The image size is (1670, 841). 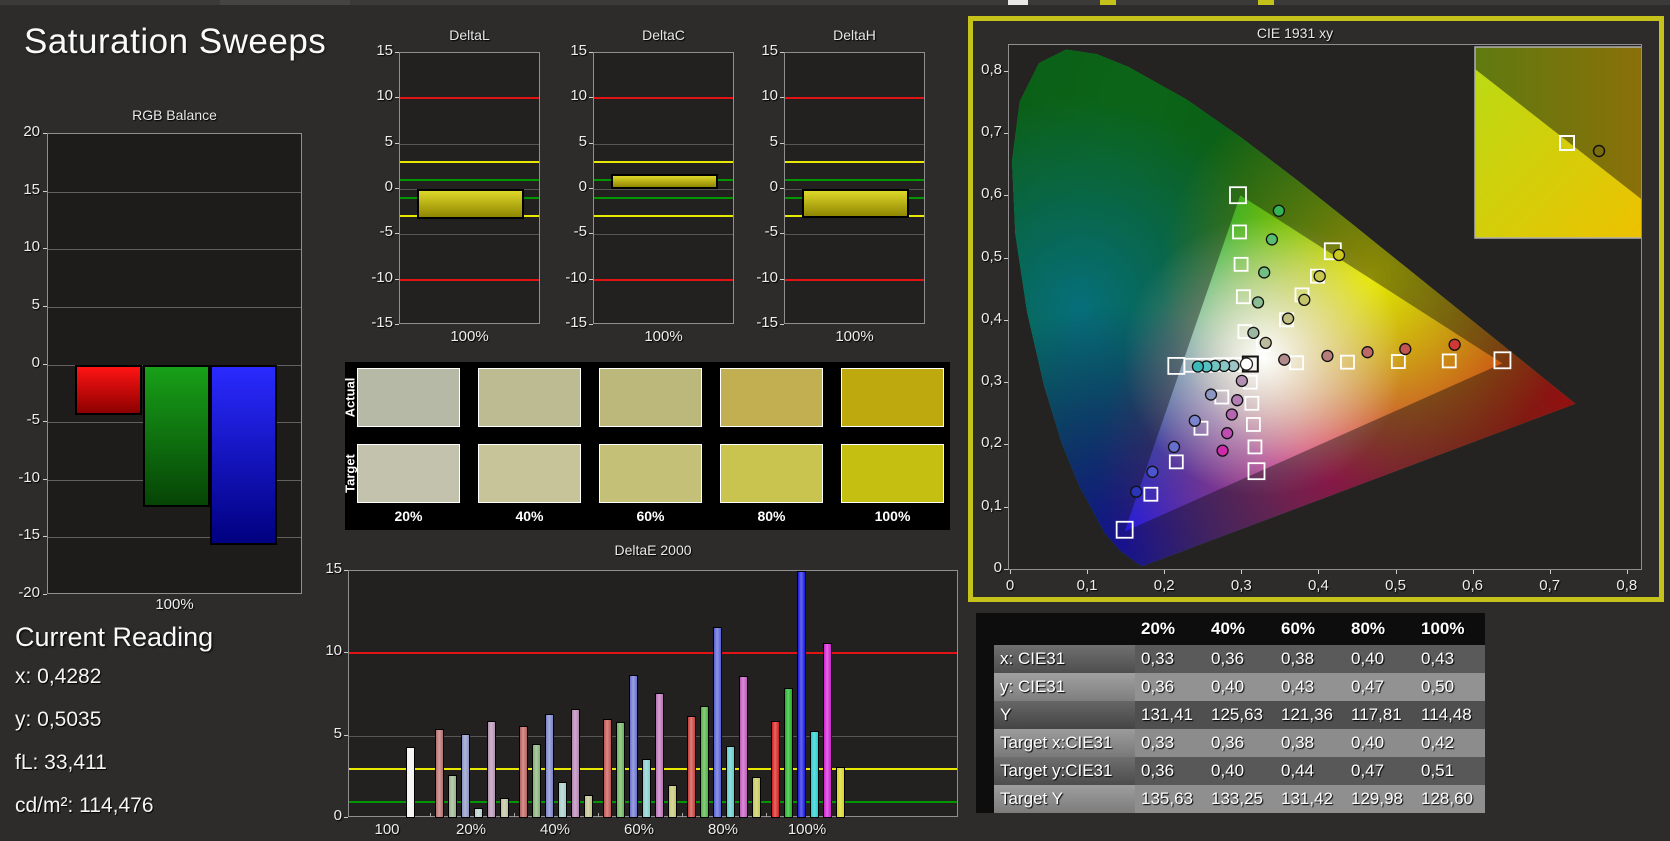 I want to click on cie-y-tick-label: 0, so click(x=997, y=567).